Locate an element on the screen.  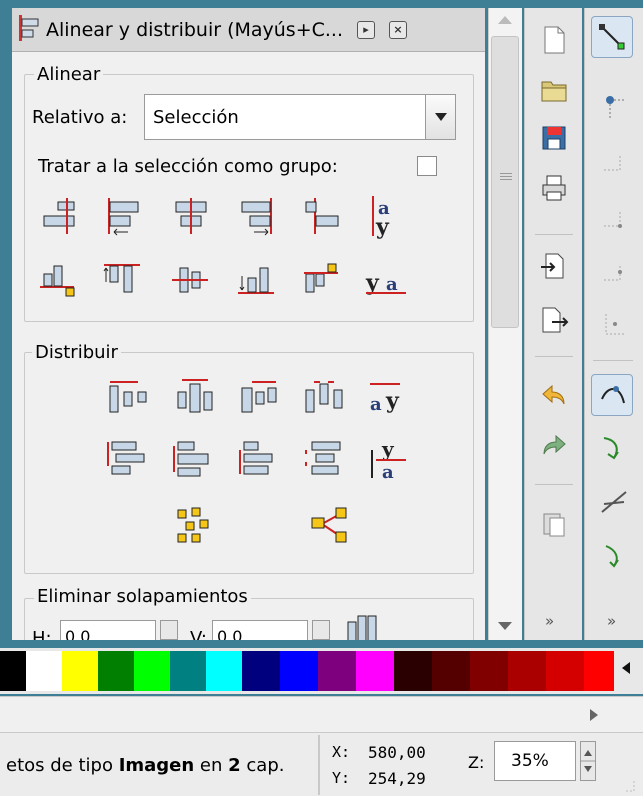
zoom-input: 35% is located at coordinates (535, 761).